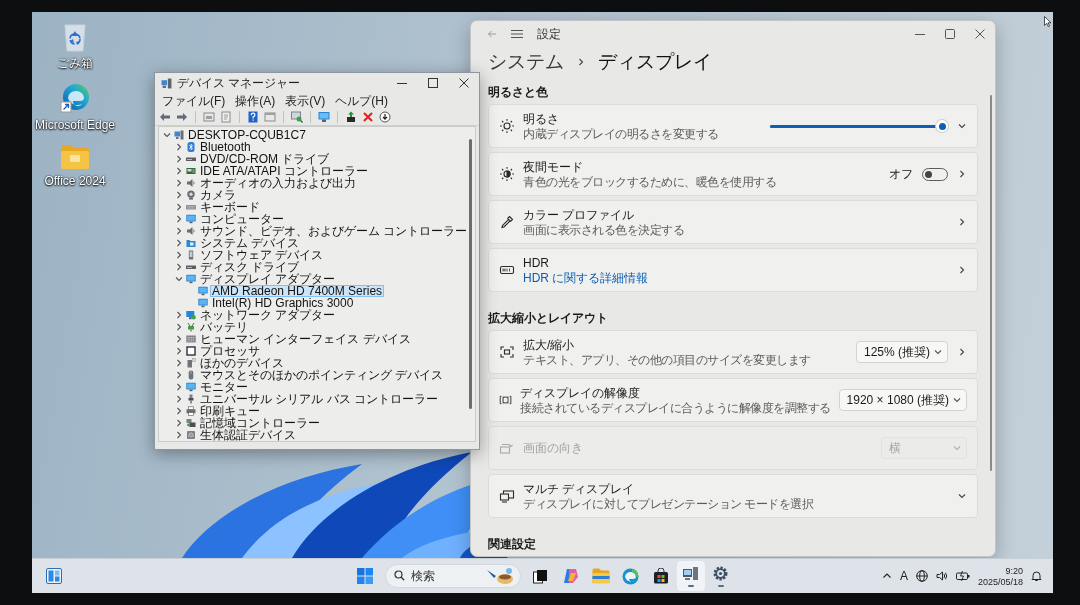 Image resolution: width=1080 pixels, height=605 pixels. I want to click on tree-item: ディスプレイ アダプター, so click(268, 279).